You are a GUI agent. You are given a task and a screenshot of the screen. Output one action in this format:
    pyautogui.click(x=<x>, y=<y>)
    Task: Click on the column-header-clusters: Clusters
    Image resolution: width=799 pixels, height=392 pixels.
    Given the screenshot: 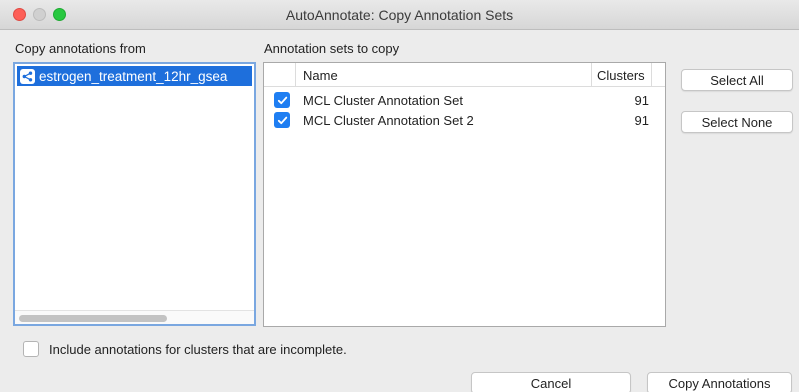 What is the action you would take?
    pyautogui.click(x=622, y=75)
    